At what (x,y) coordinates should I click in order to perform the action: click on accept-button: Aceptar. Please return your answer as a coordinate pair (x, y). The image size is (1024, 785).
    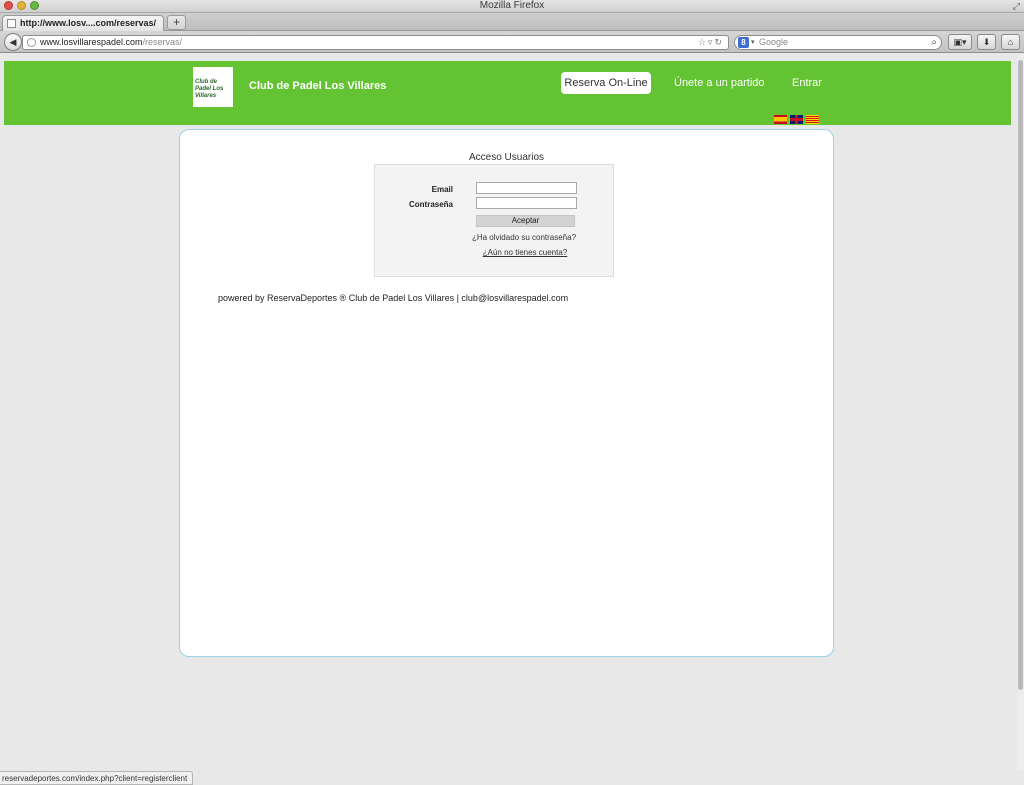
    Looking at the image, I should click on (525, 221).